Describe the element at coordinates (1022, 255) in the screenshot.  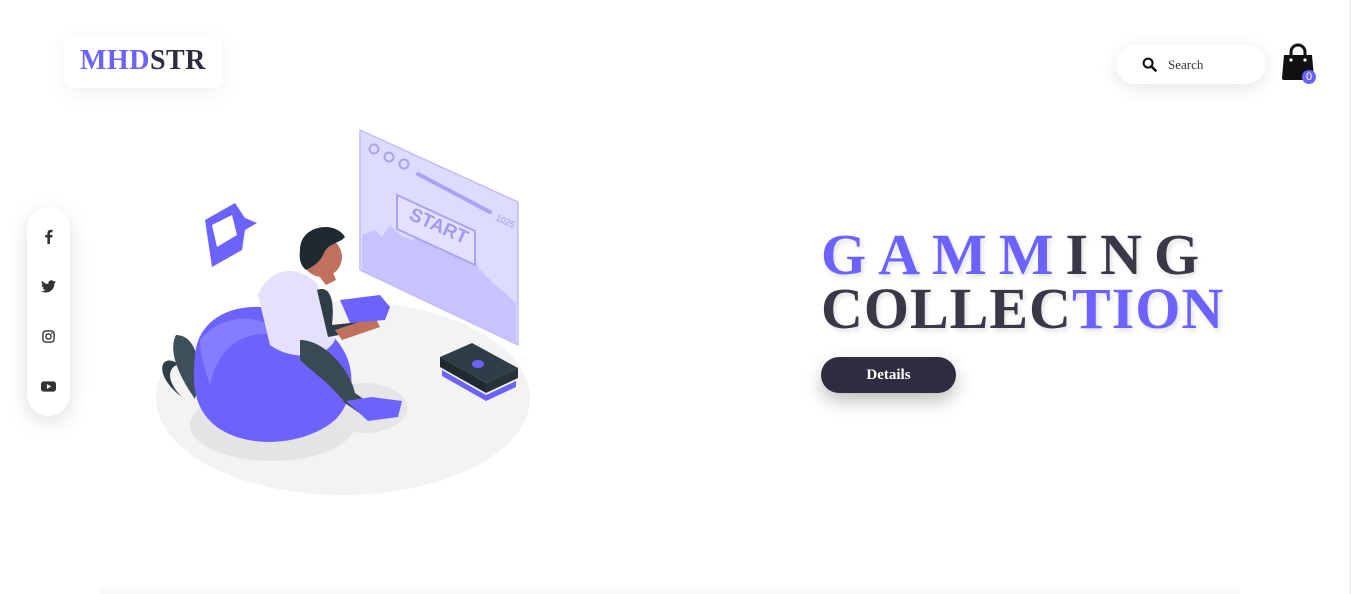
I see `hero-title-line1: GAMMING` at that location.